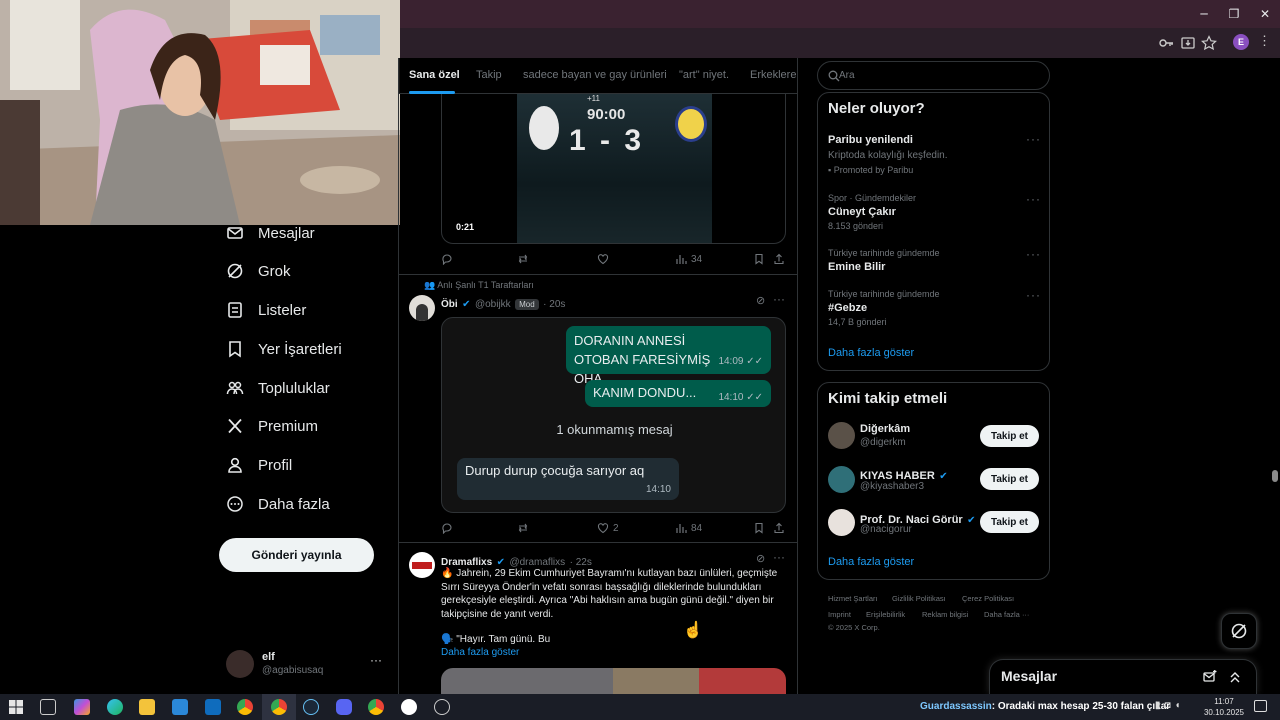 This screenshot has width=1280, height=720. Describe the element at coordinates (608, 528) in the screenshot. I see `like-button: 2` at that location.